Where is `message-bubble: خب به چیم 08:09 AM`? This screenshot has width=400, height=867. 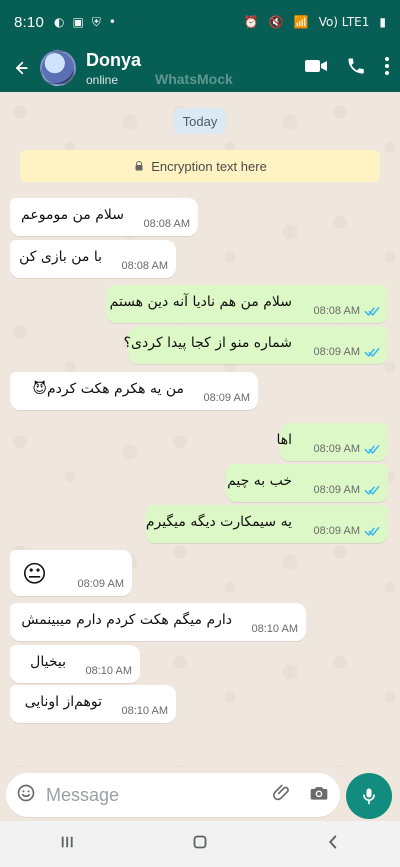
message-bubble: خب به چیم 08:09 AM is located at coordinates (307, 483).